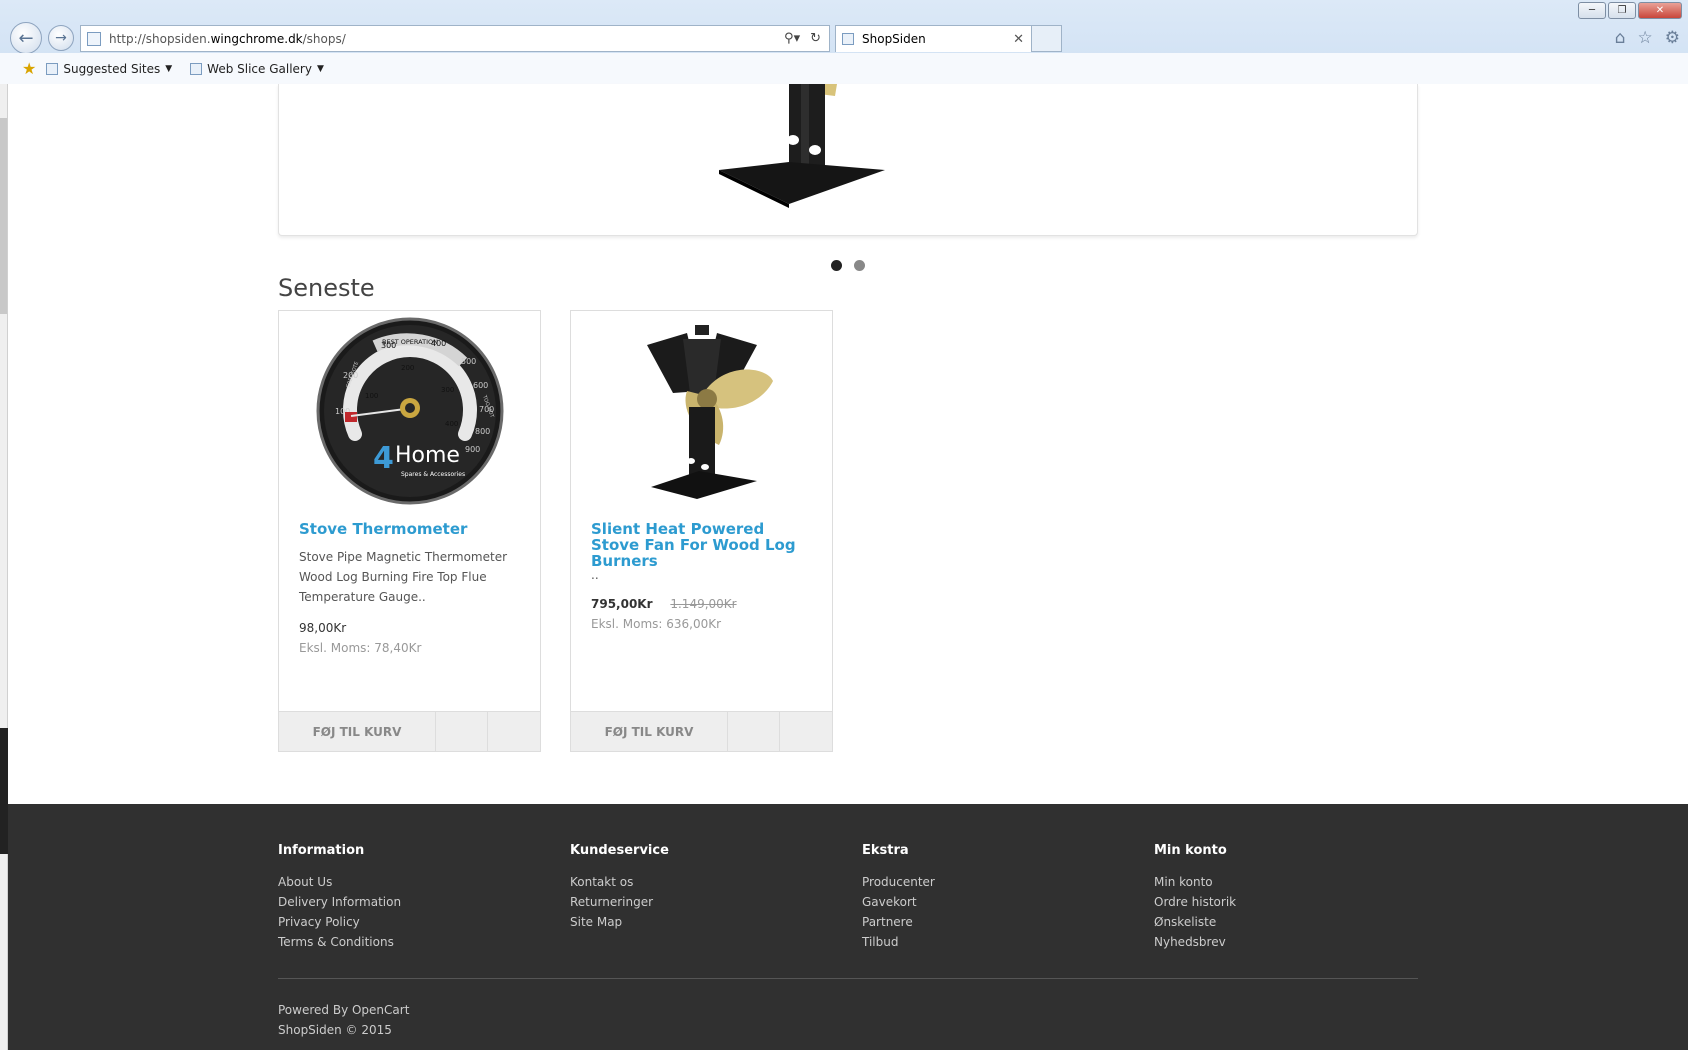 Image resolution: width=1688 pixels, height=1050 pixels. Describe the element at coordinates (619, 882) in the screenshot. I see `footer-link: Kontakt os` at that location.